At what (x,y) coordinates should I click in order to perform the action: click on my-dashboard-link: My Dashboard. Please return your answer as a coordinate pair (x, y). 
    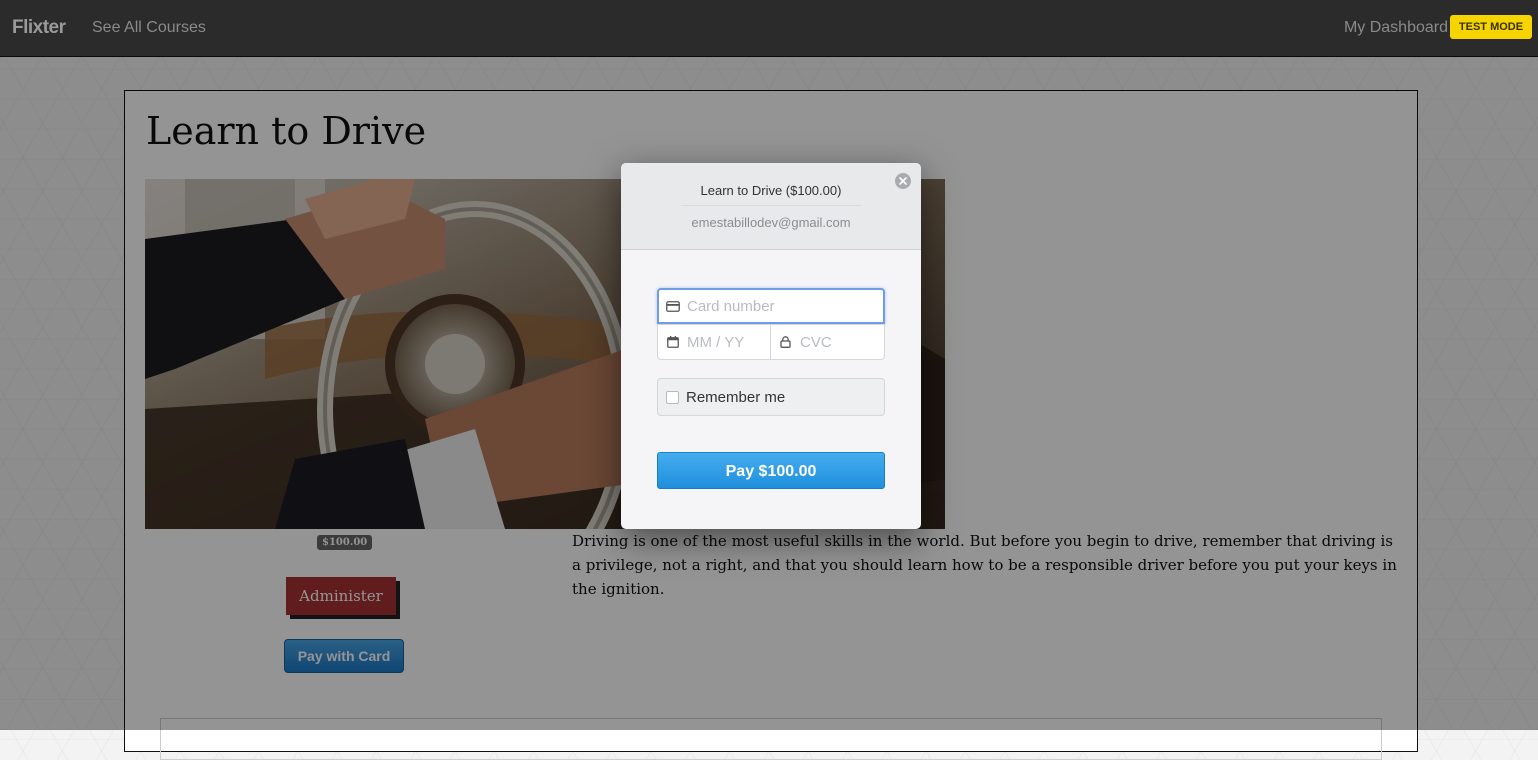
    Looking at the image, I should click on (1396, 28).